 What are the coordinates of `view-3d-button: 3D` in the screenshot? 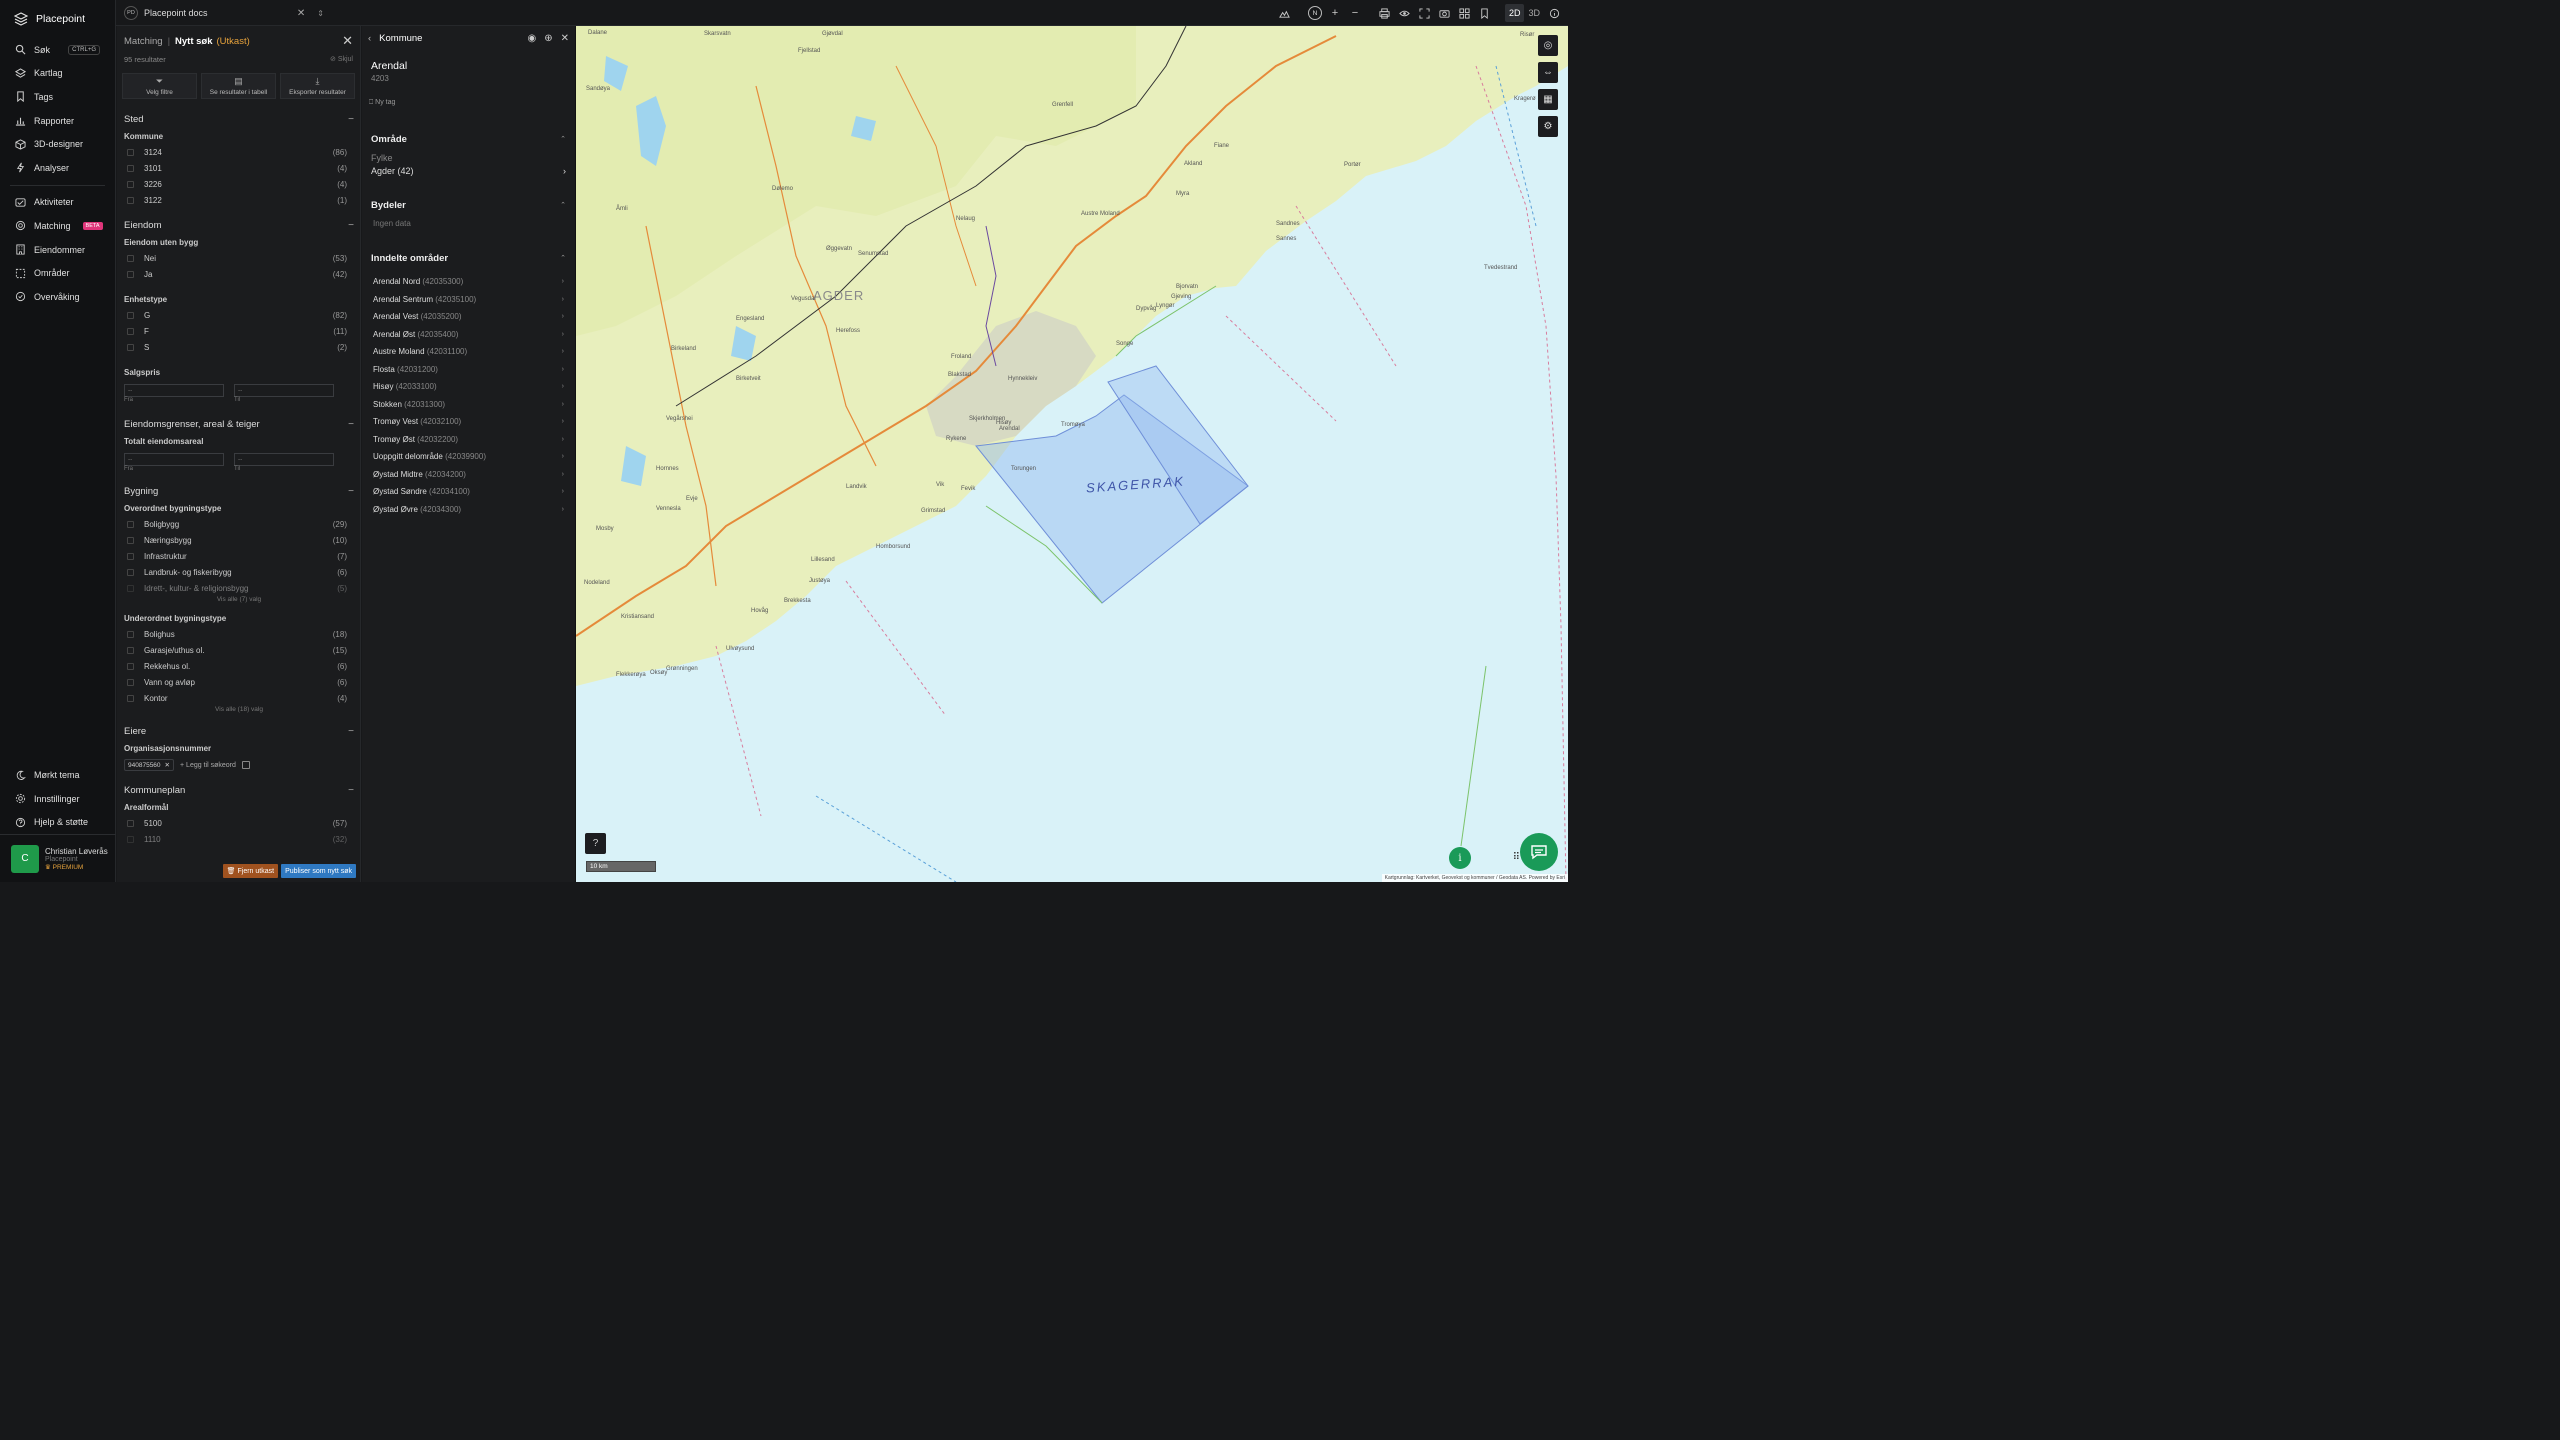 It's located at (1534, 13).